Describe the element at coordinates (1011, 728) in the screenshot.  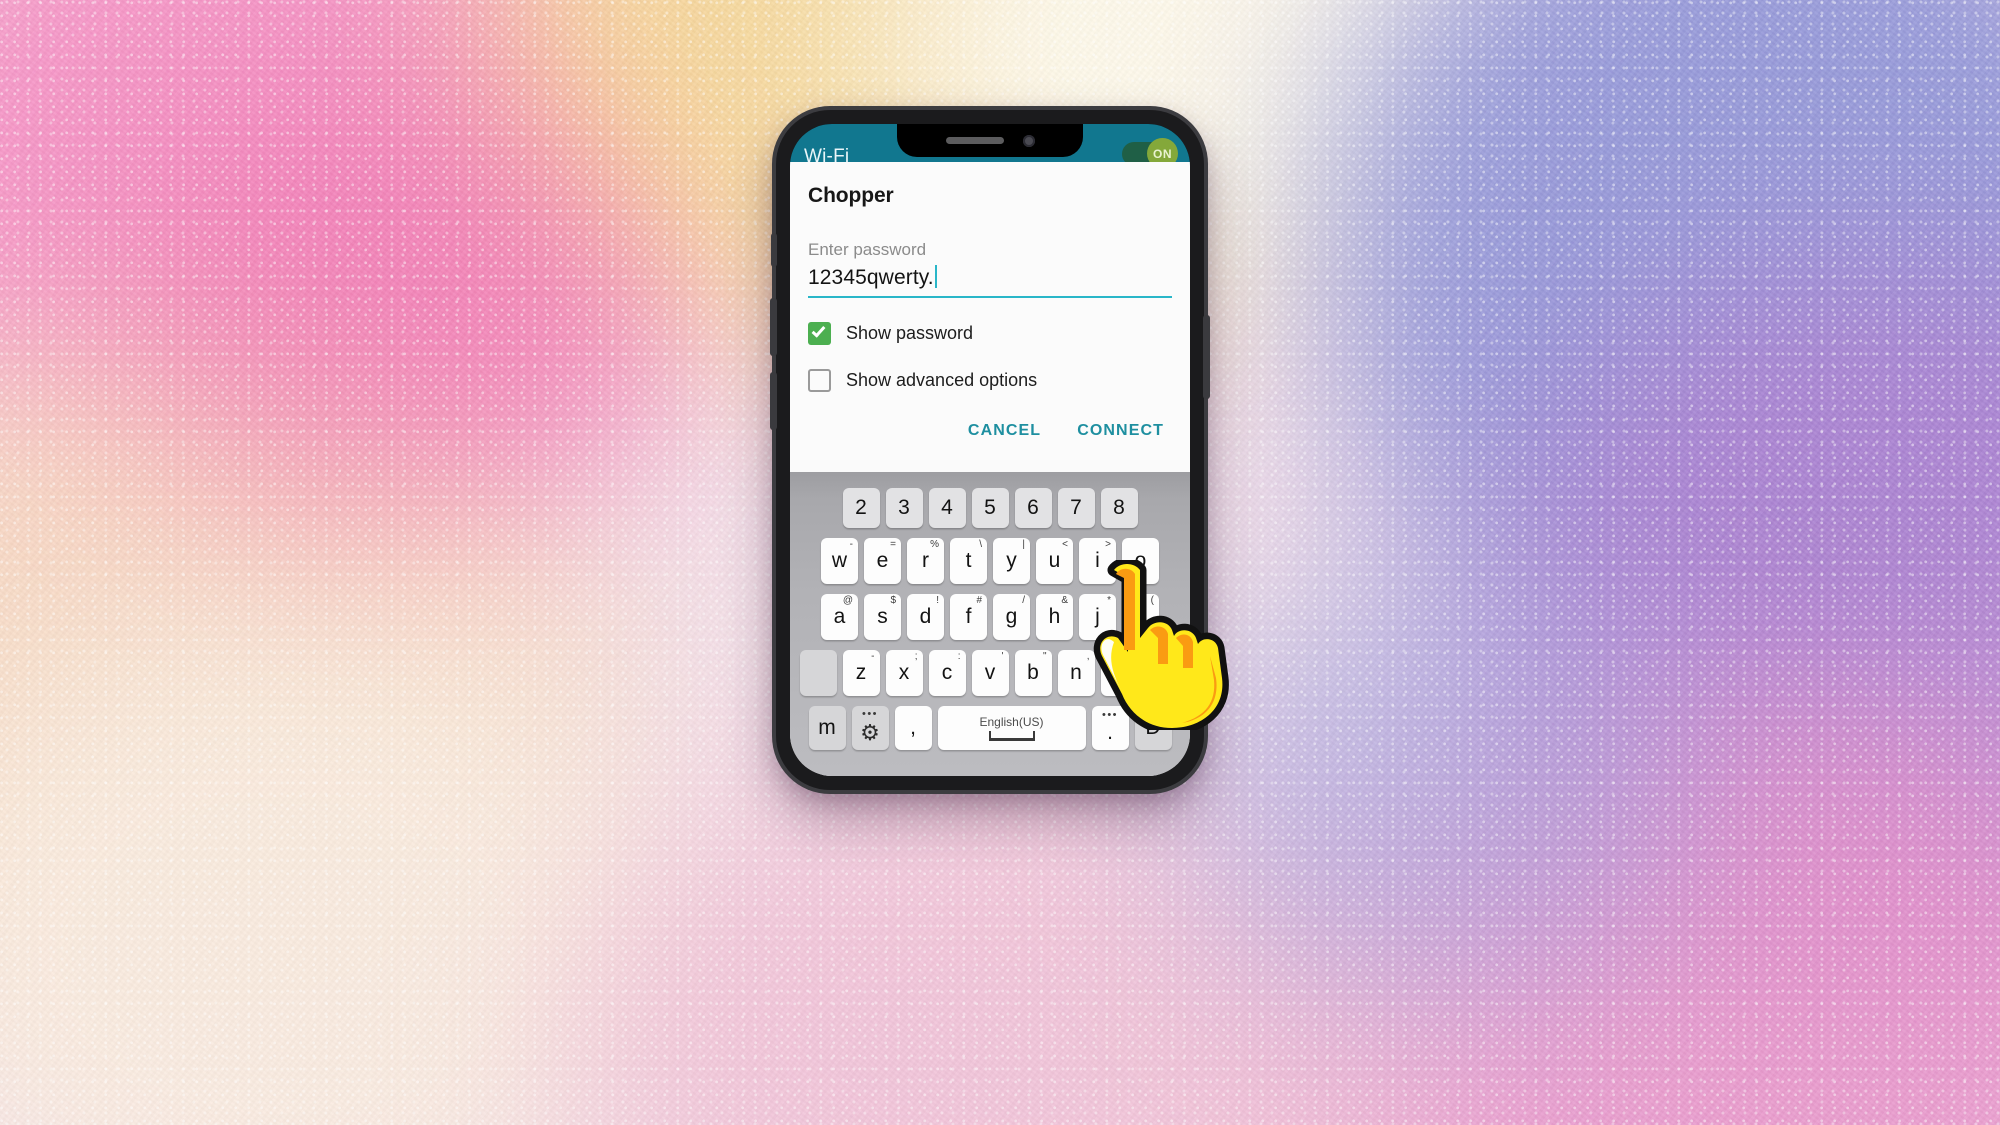
I see `key-spacebar: English(US)` at that location.